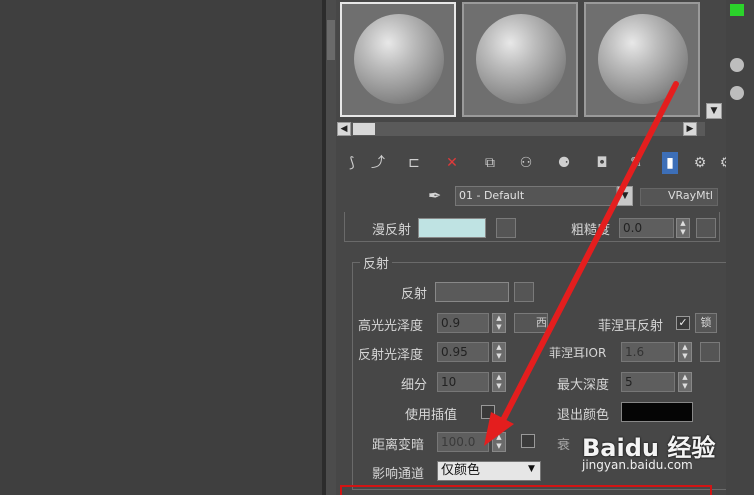 This screenshot has width=754, height=495. I want to click on dim-distance-checkbox, so click(528, 441).